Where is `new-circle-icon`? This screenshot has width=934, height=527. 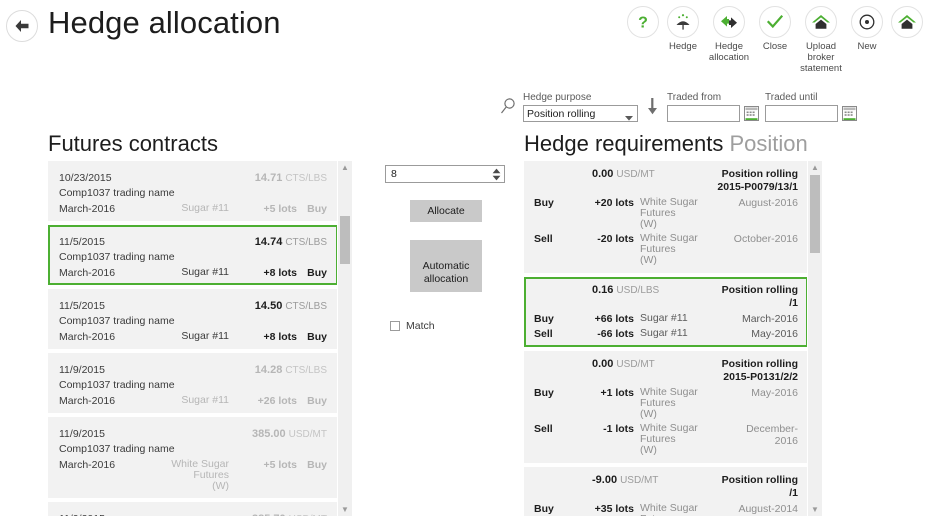
new-circle-icon is located at coordinates (867, 22).